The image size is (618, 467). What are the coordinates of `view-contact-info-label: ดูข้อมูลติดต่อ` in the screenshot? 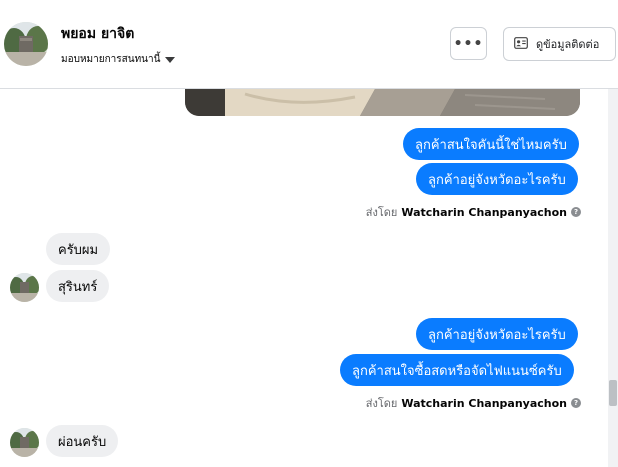 It's located at (568, 44).